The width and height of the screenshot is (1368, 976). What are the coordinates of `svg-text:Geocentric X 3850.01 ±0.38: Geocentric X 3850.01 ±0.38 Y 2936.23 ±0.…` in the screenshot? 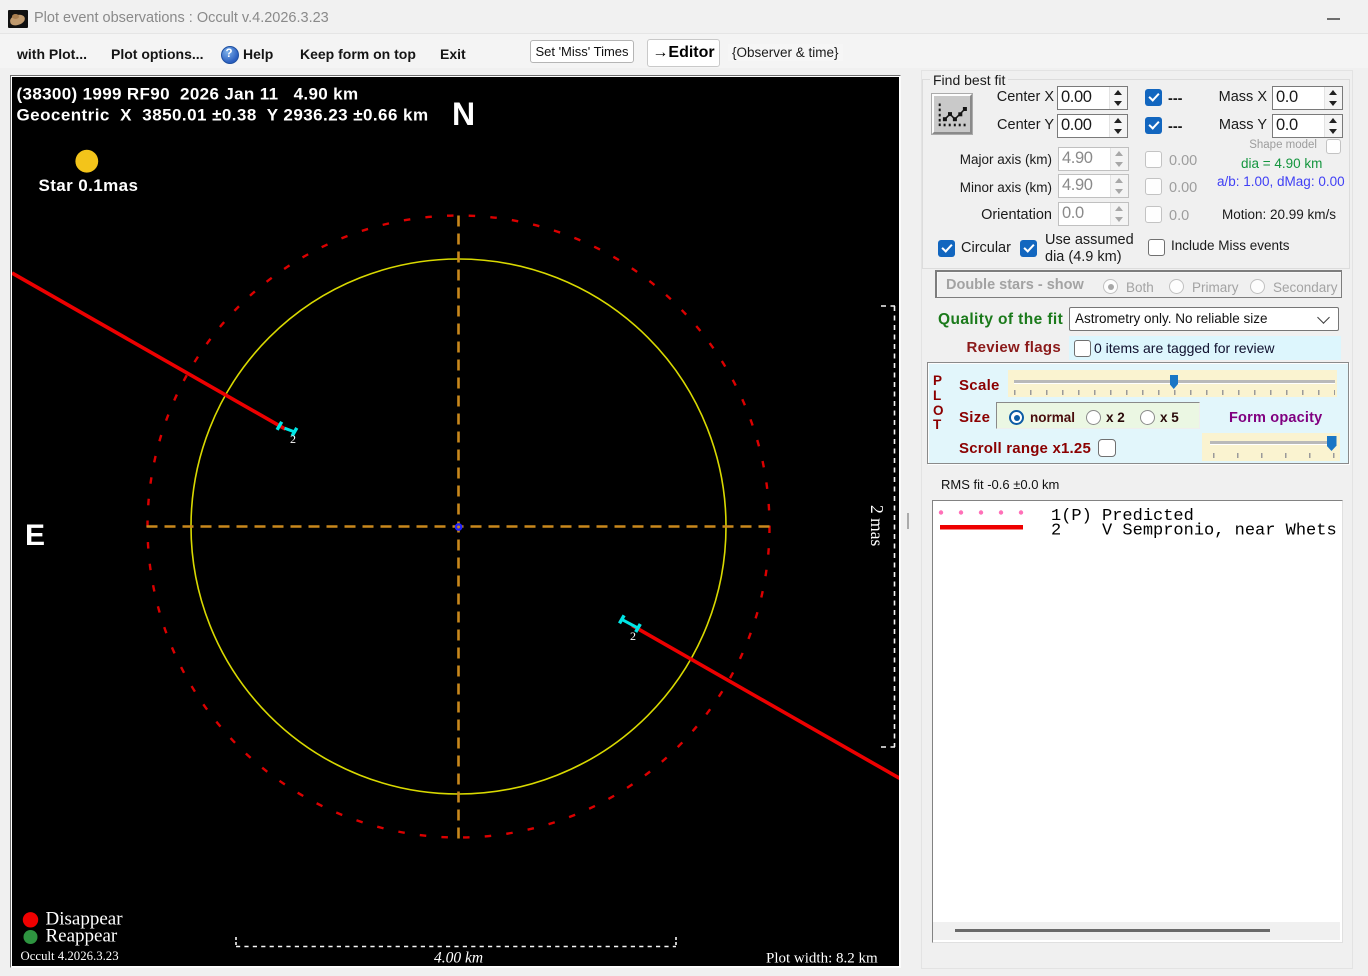 It's located at (223, 115).